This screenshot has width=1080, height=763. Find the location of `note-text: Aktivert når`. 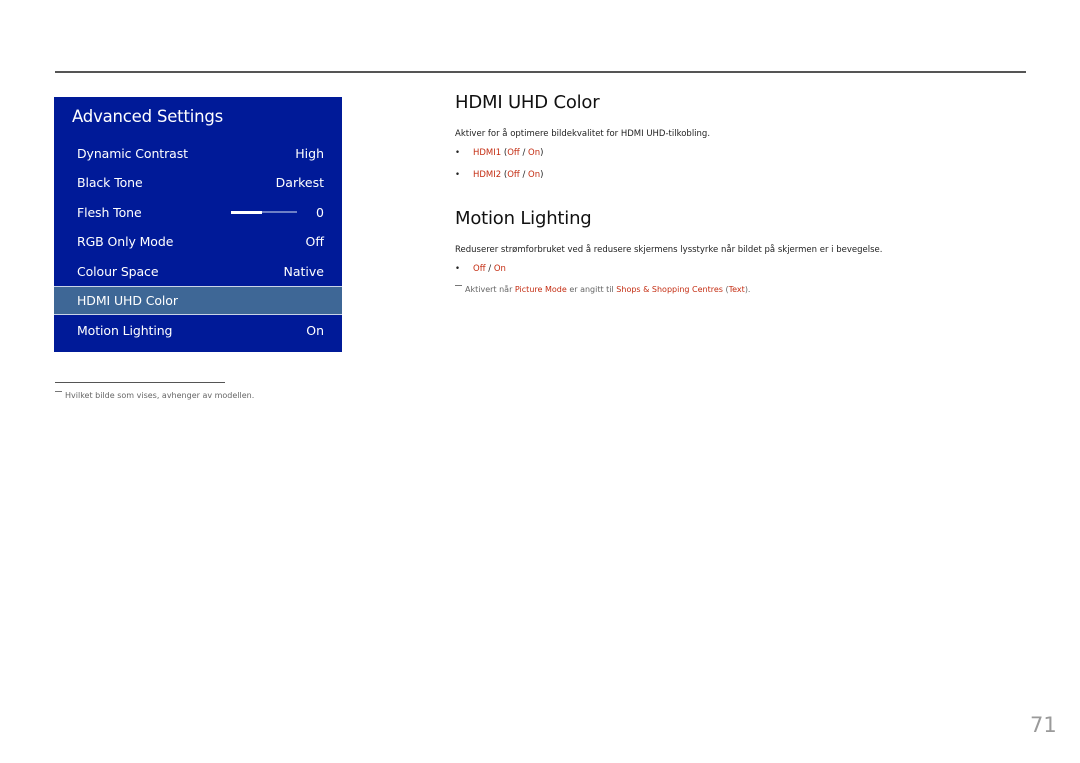

note-text: Aktivert når is located at coordinates (489, 289).